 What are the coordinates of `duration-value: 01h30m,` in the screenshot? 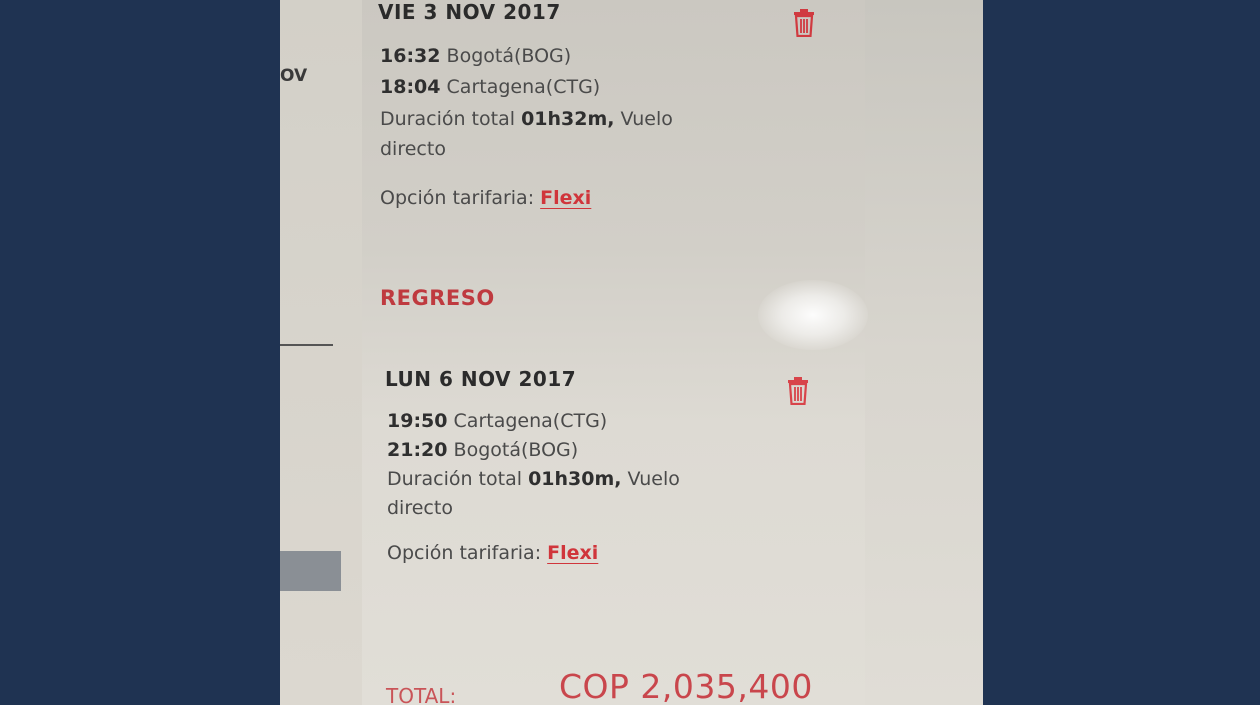 It's located at (575, 479).